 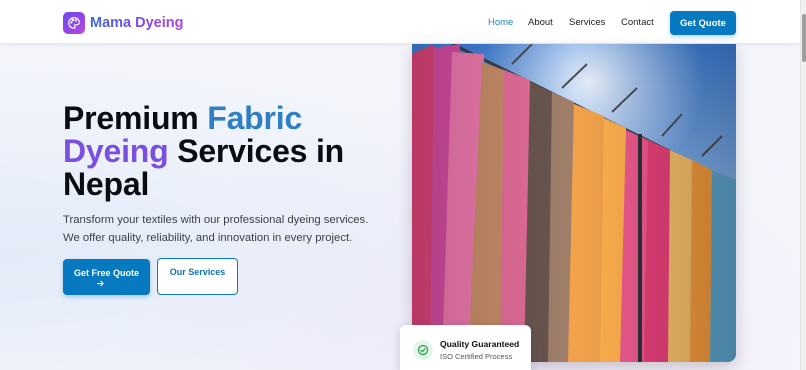 What do you see at coordinates (116, 151) in the screenshot?
I see `hero-title-highlight-dyeing: Dyeing` at bounding box center [116, 151].